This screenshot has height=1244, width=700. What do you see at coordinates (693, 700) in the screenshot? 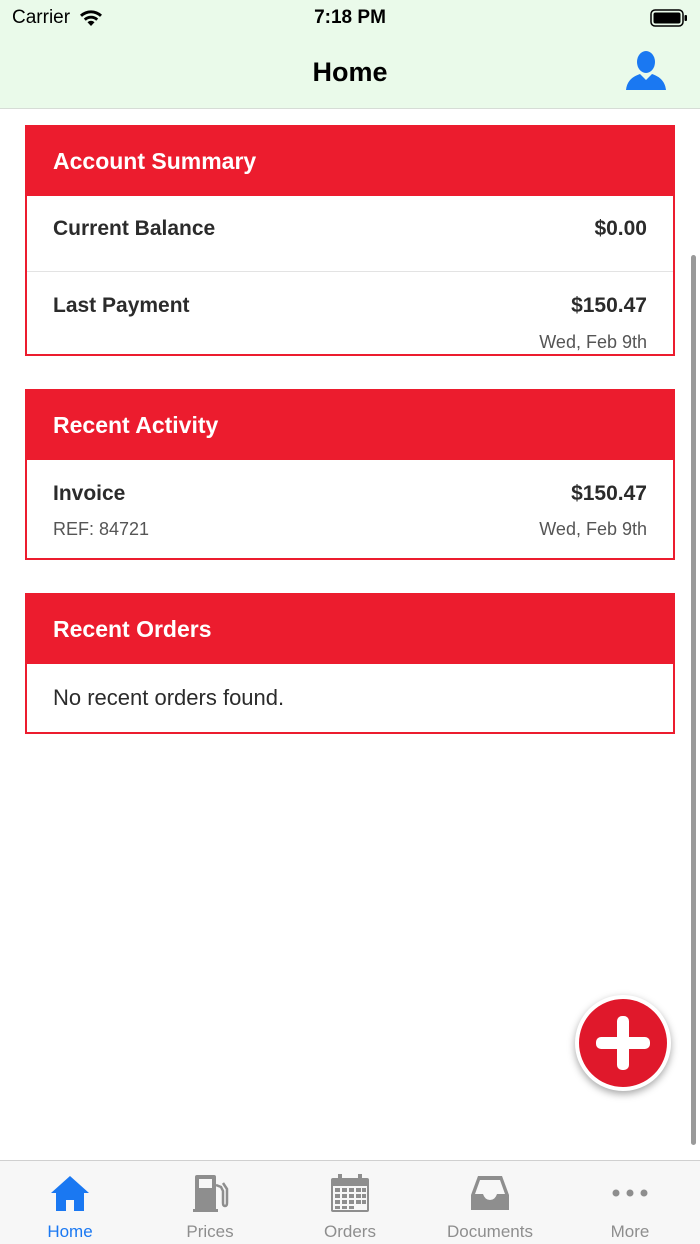
I see `scroll-indicator` at bounding box center [693, 700].